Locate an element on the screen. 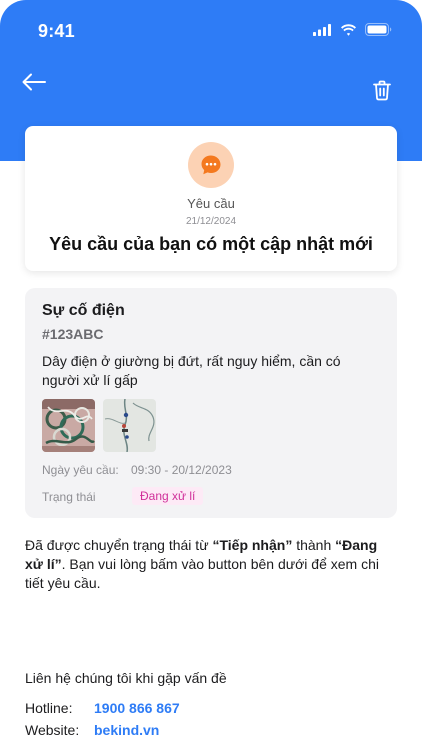  trash-icon is located at coordinates (382, 90).